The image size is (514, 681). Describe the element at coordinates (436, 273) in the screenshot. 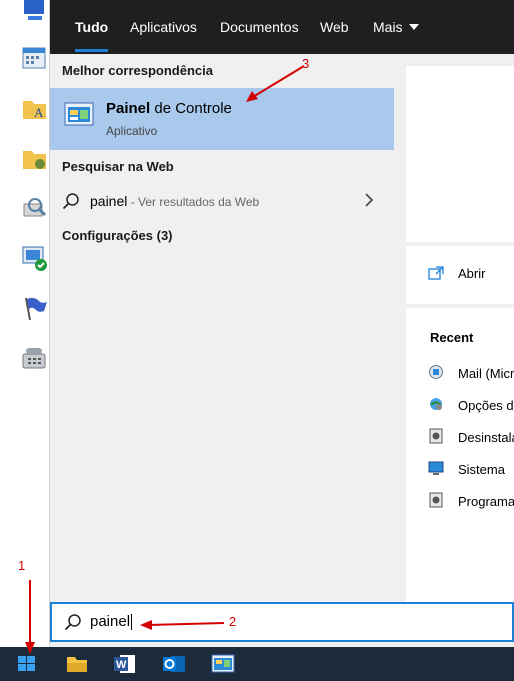

I see `open-icon` at that location.